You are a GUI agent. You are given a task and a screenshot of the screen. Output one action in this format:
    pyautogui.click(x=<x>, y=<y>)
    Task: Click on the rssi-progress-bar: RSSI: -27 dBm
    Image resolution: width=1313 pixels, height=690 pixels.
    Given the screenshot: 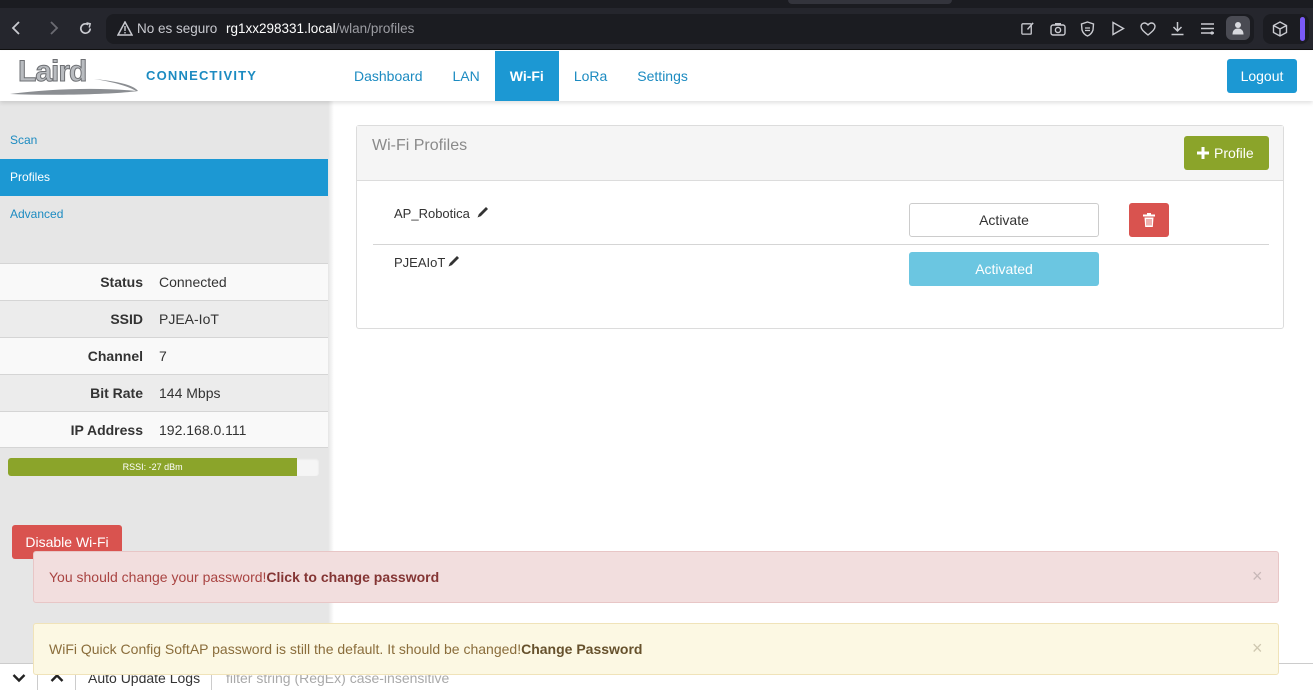 What is the action you would take?
    pyautogui.click(x=163, y=467)
    